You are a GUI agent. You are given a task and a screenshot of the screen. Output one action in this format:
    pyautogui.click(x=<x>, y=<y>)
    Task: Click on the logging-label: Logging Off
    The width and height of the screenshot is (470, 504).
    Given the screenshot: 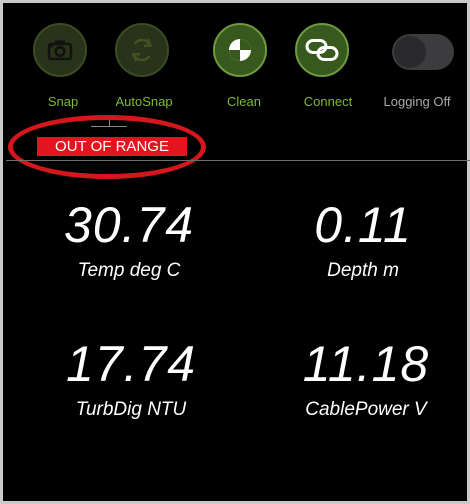 What is the action you would take?
    pyautogui.click(x=417, y=101)
    